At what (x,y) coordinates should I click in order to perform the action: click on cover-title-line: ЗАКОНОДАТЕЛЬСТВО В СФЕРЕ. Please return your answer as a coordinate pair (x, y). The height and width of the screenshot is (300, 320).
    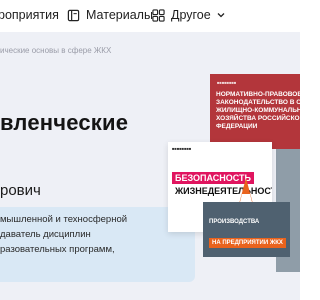
    Looking at the image, I should click on (258, 102).